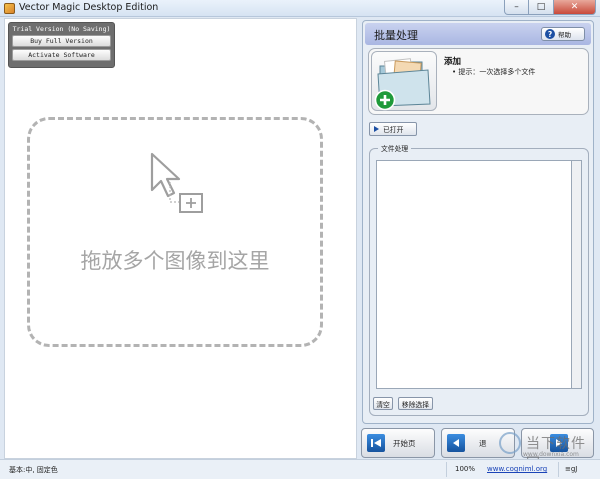 The height and width of the screenshot is (479, 600). What do you see at coordinates (61, 55) in the screenshot?
I see `activate-software-button: Activate Software` at bounding box center [61, 55].